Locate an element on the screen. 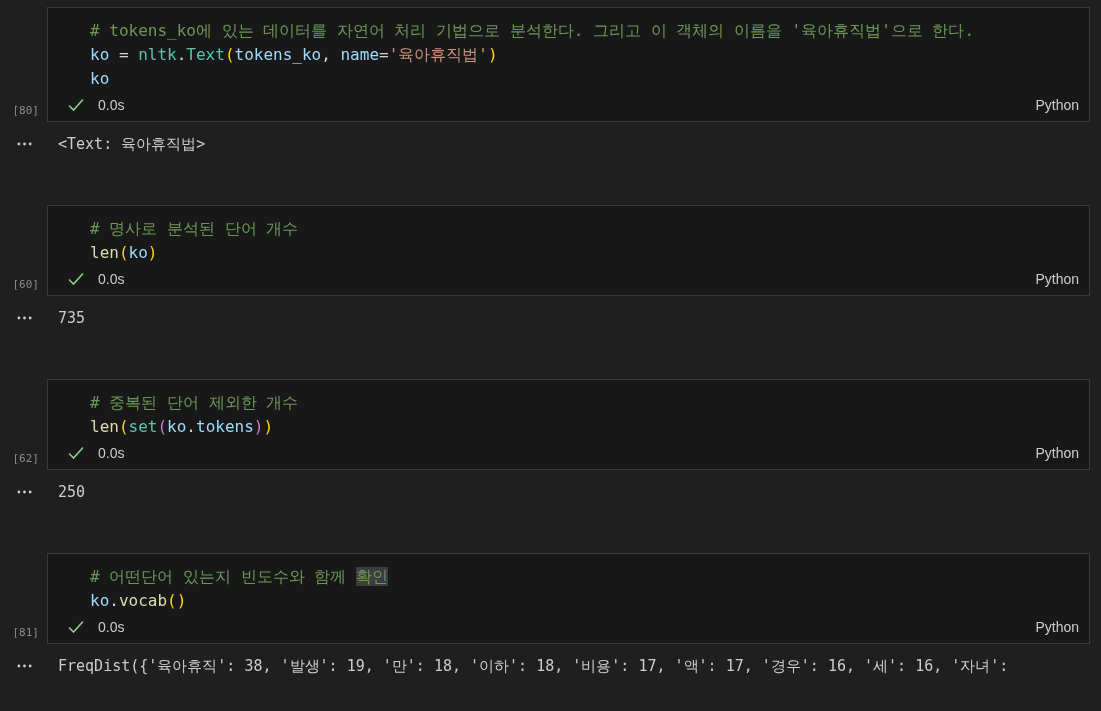 The width and height of the screenshot is (1101, 711). code-line: # 어떤단어 있는지 빈도수와 함께 확인 is located at coordinates (239, 577).